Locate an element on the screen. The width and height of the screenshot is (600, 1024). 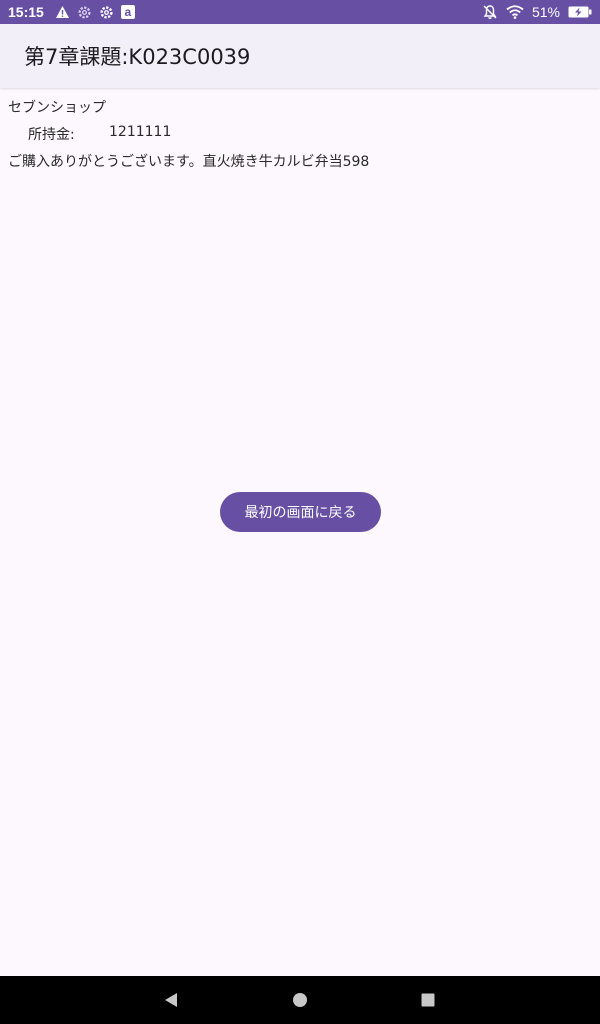
nav-home-button is located at coordinates (300, 1000).